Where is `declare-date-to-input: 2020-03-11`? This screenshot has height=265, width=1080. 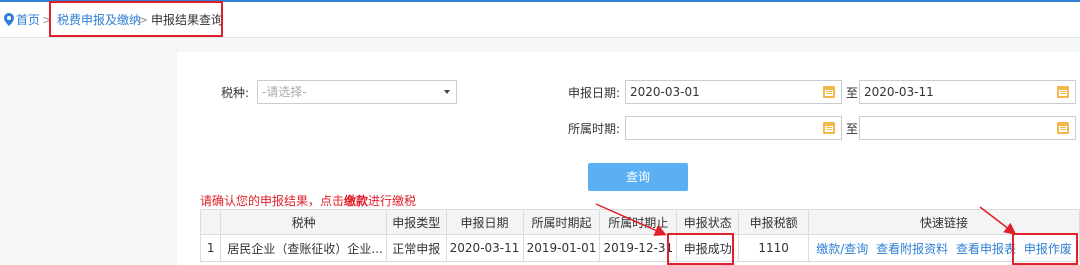 declare-date-to-input: 2020-03-11 is located at coordinates (967, 92).